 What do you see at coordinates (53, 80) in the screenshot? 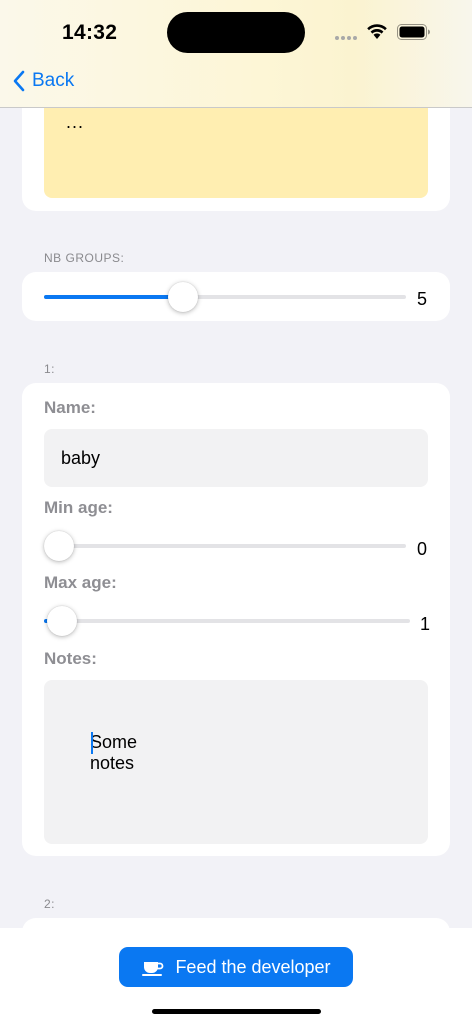
I see `back-label: Back` at bounding box center [53, 80].